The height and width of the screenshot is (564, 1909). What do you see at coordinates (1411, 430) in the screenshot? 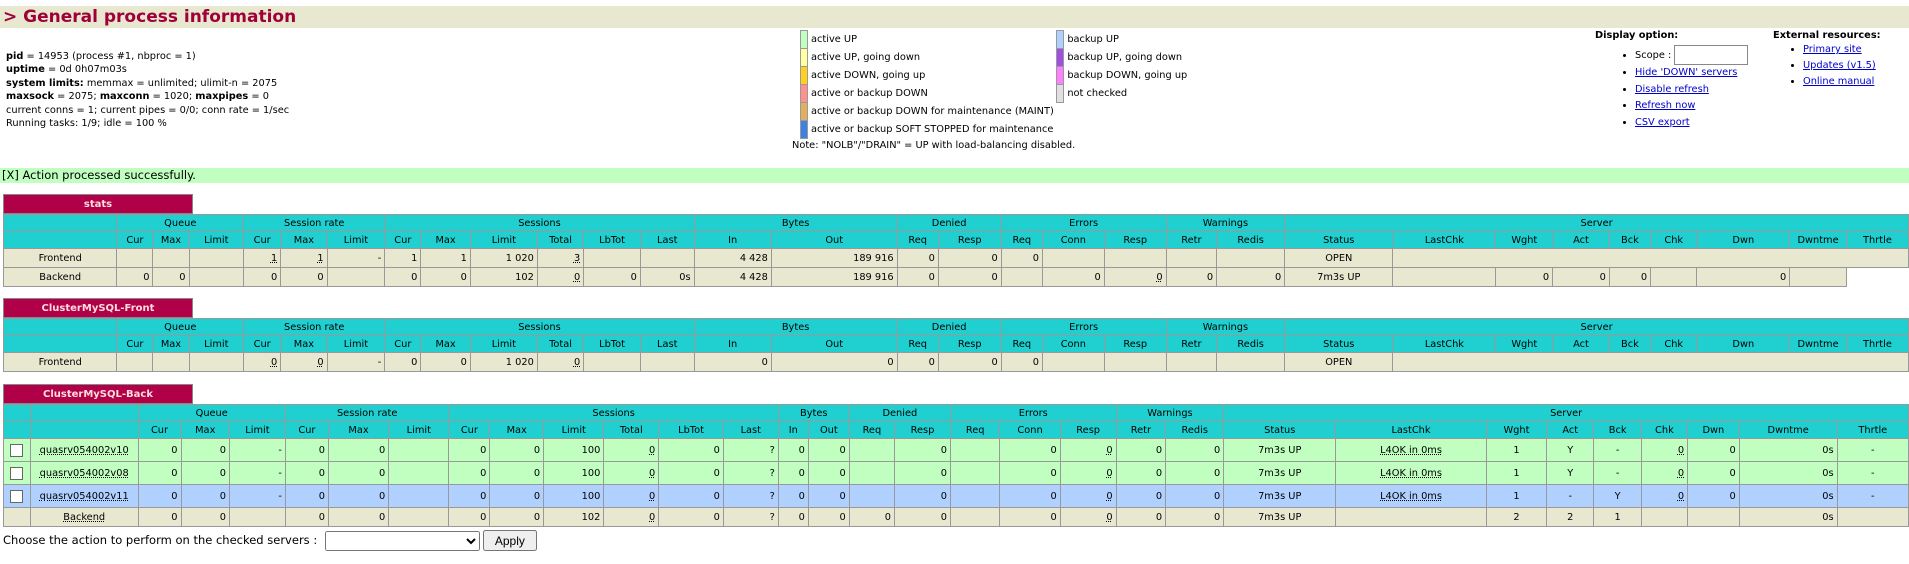
I see `hdr-lastchk: LastChk` at bounding box center [1411, 430].